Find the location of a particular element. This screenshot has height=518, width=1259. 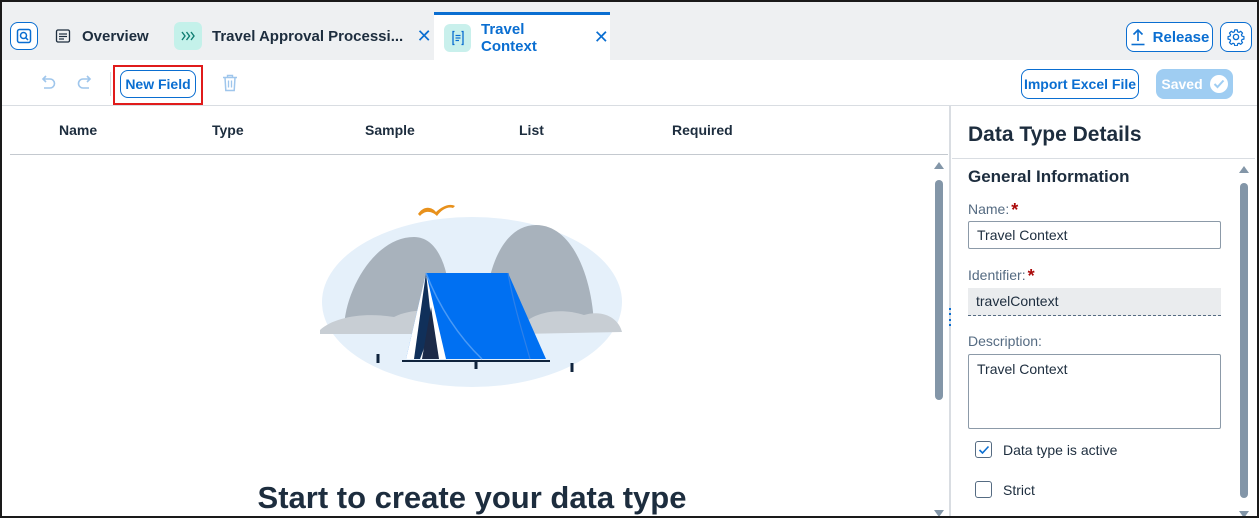

empty-state-illustration is located at coordinates (474, 297).